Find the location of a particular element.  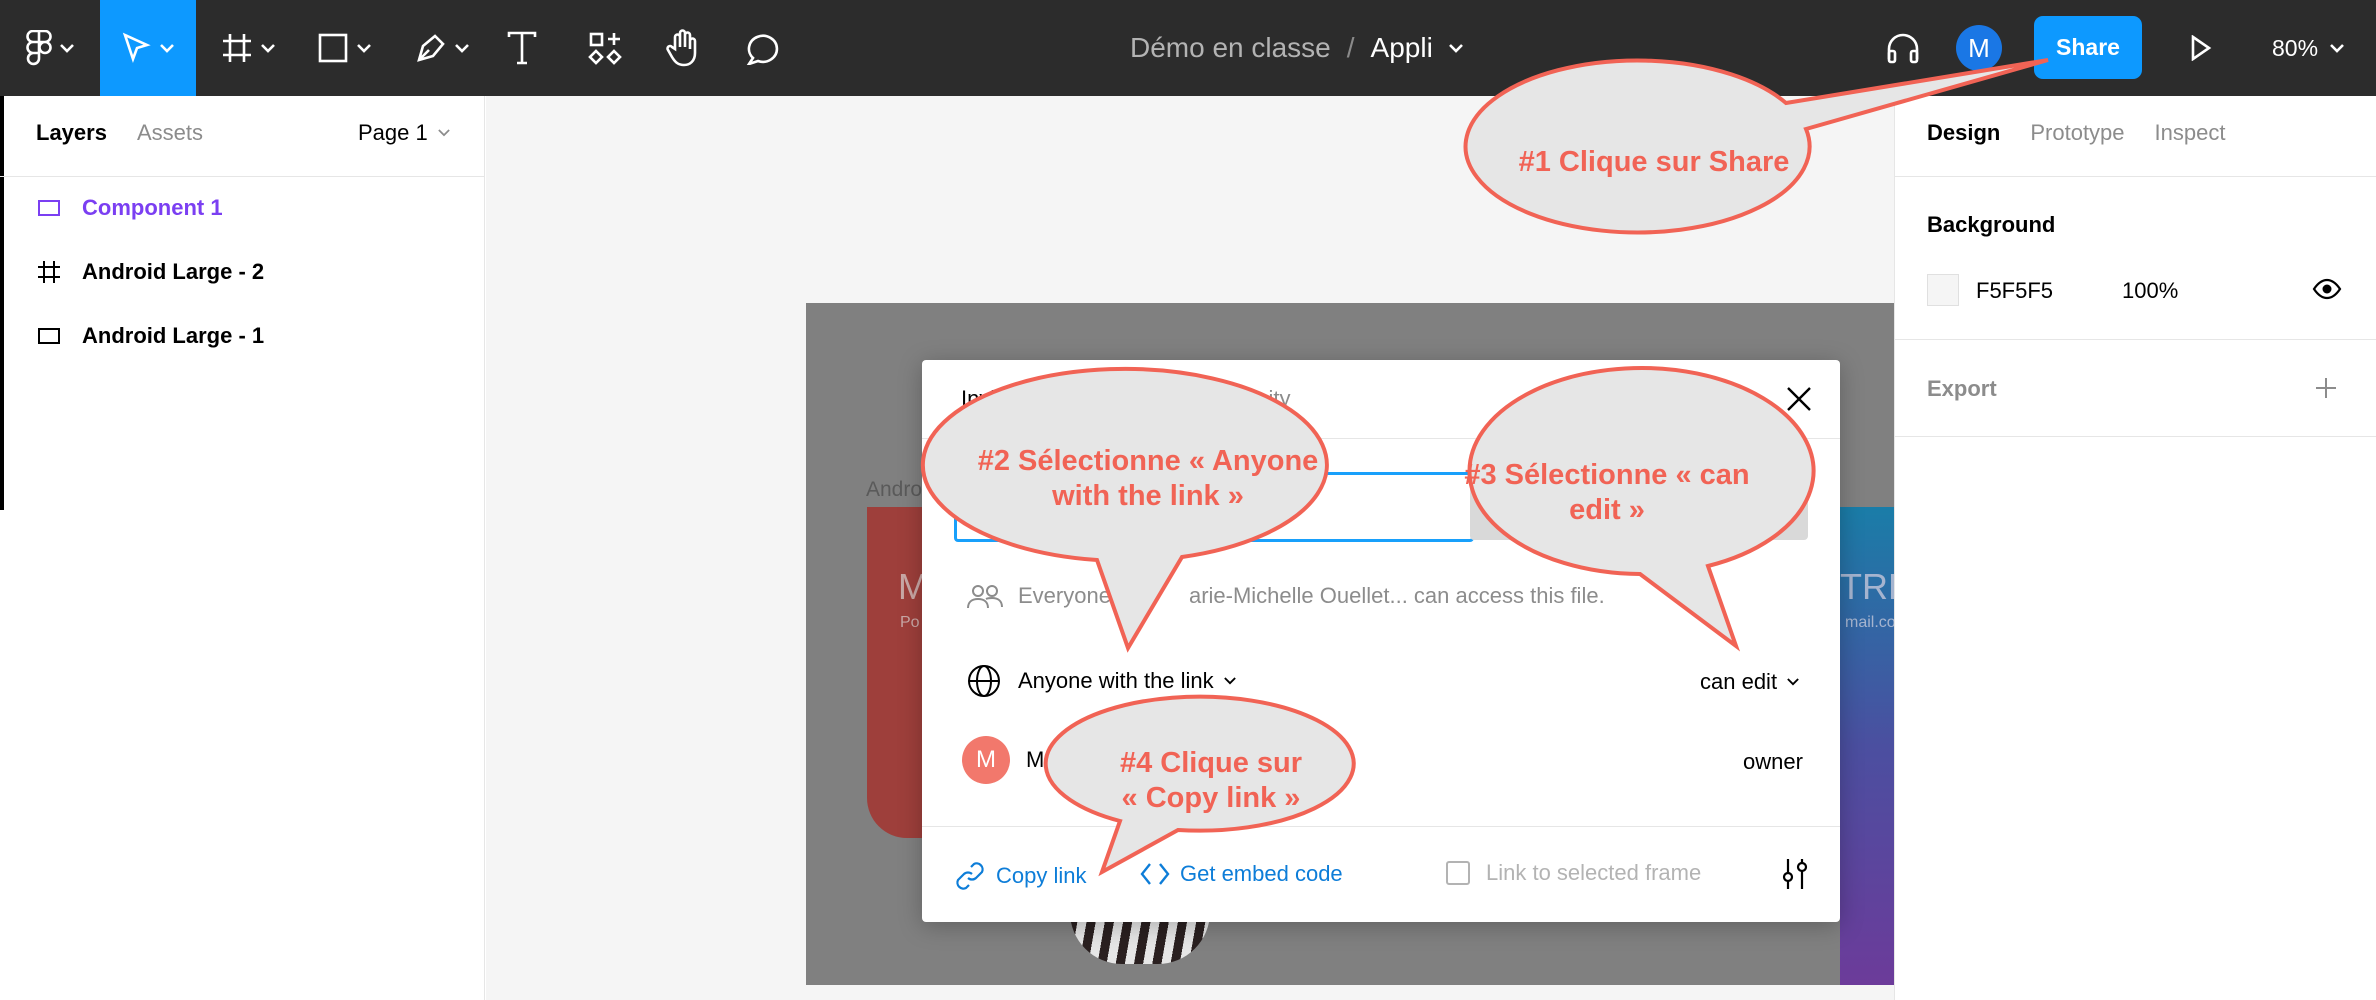

callout-1: #1 Clique sur Share is located at coordinates (1756, 146).